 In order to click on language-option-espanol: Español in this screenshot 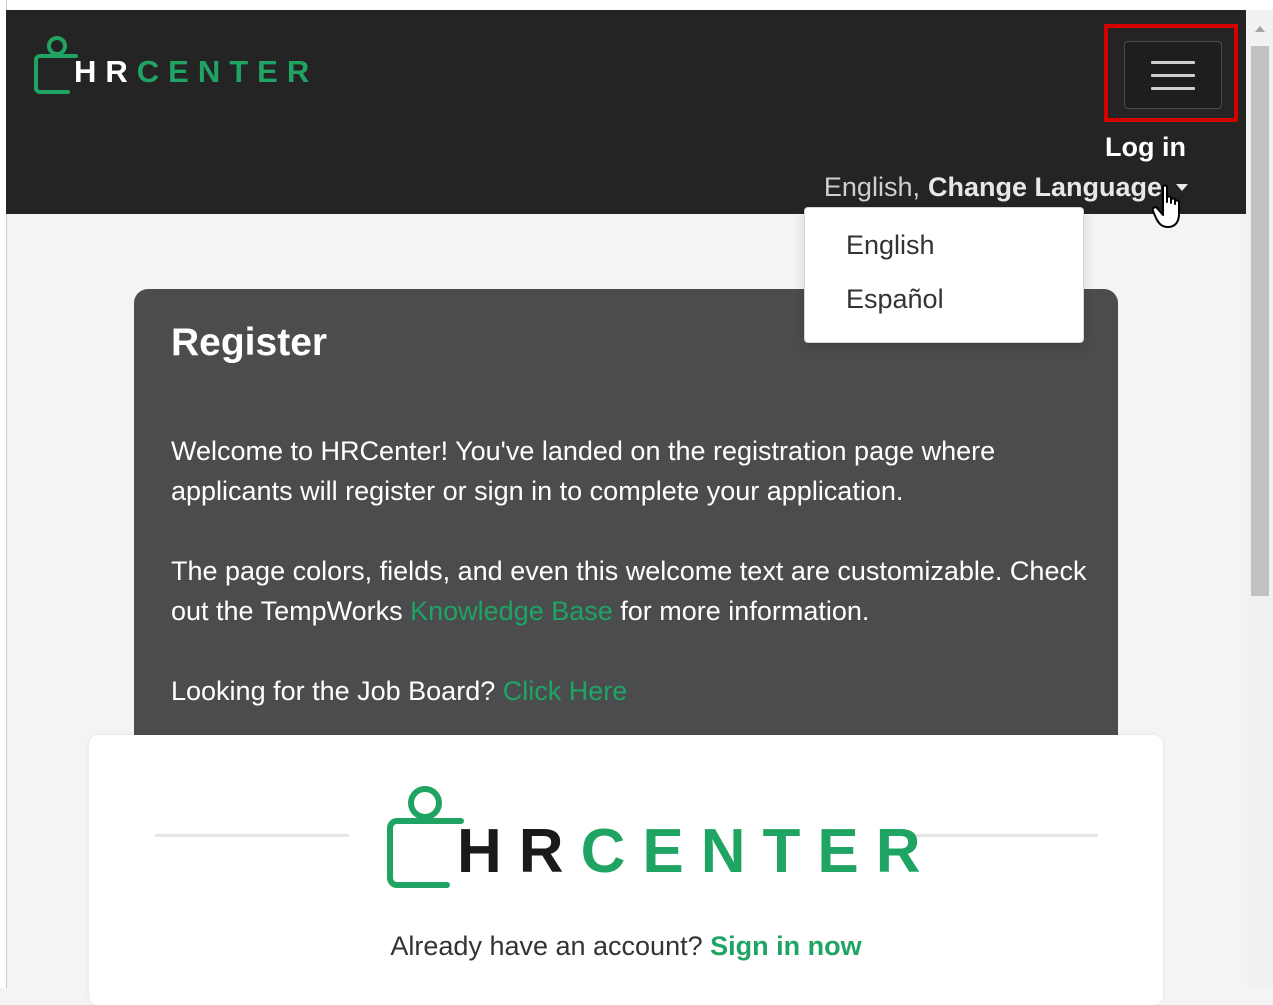, I will do `click(895, 299)`.